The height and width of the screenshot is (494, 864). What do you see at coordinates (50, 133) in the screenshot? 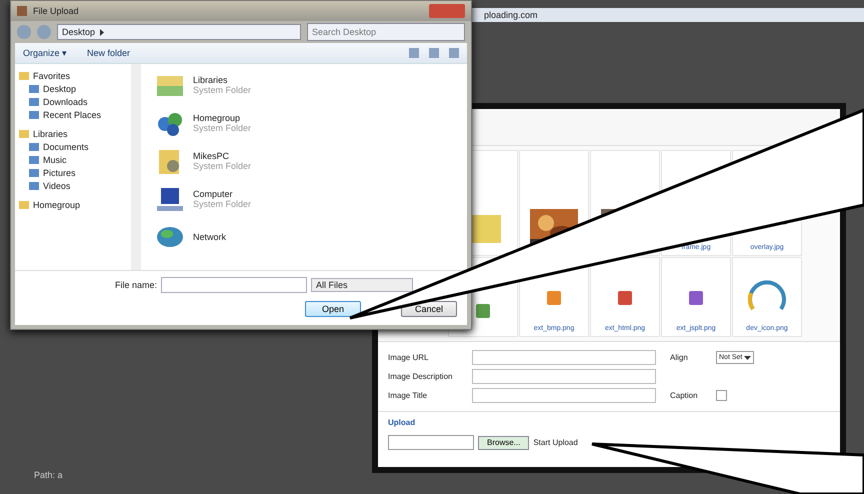
I see `nav-item: Libraries` at bounding box center [50, 133].